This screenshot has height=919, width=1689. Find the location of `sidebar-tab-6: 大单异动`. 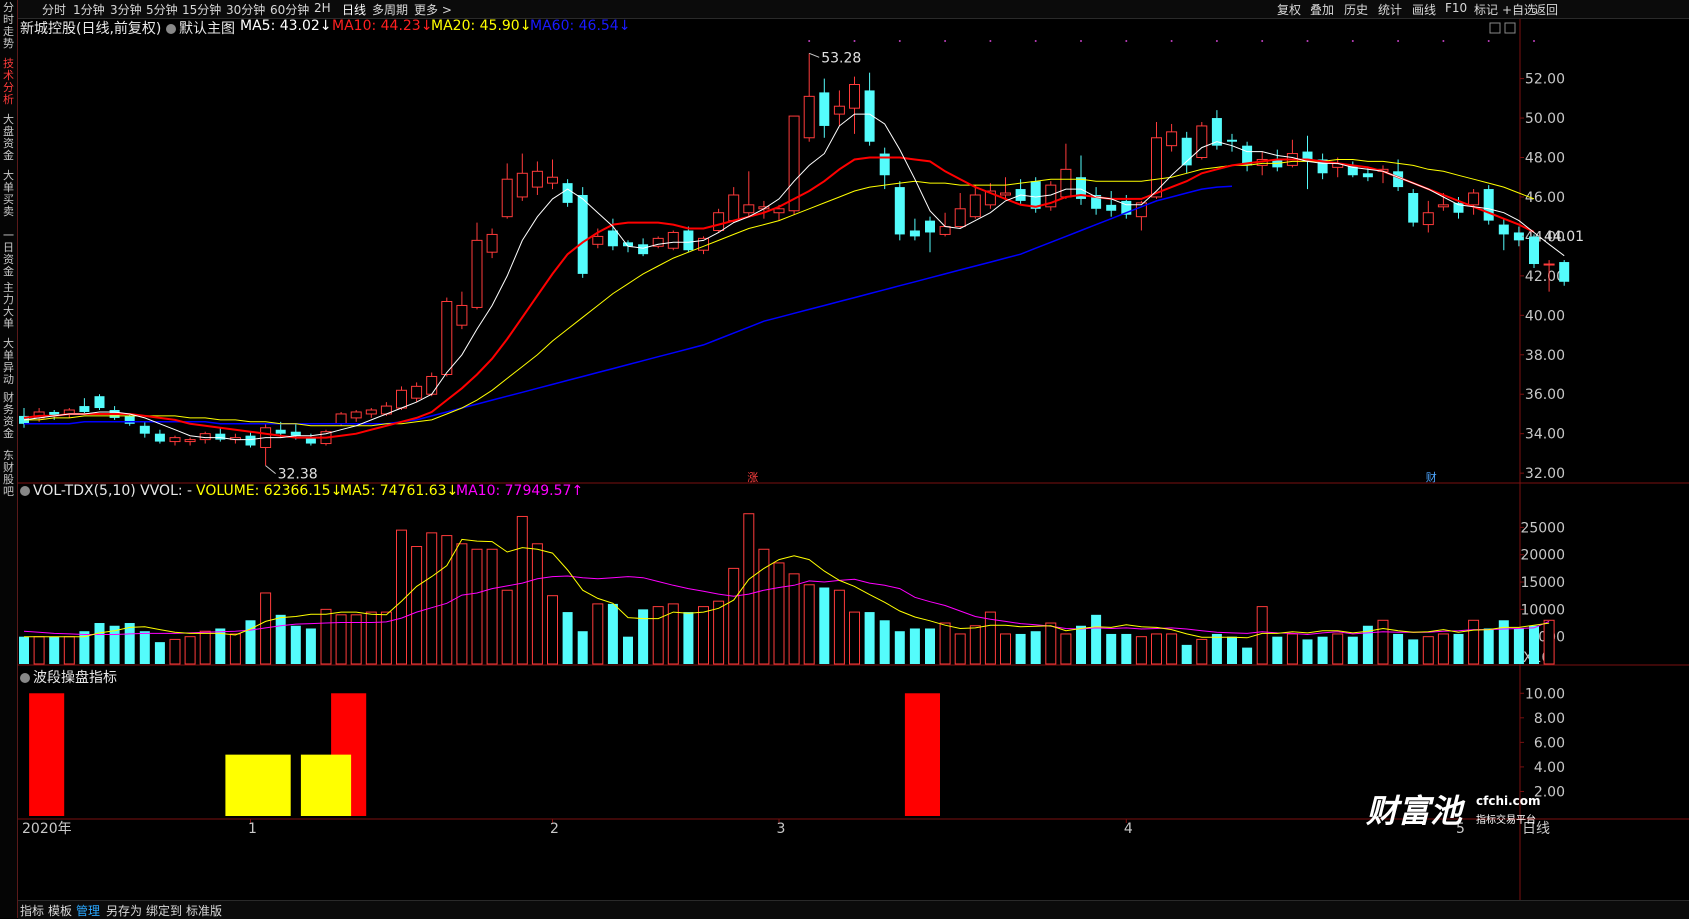

sidebar-tab-6: 大单异动 is located at coordinates (8, 362).